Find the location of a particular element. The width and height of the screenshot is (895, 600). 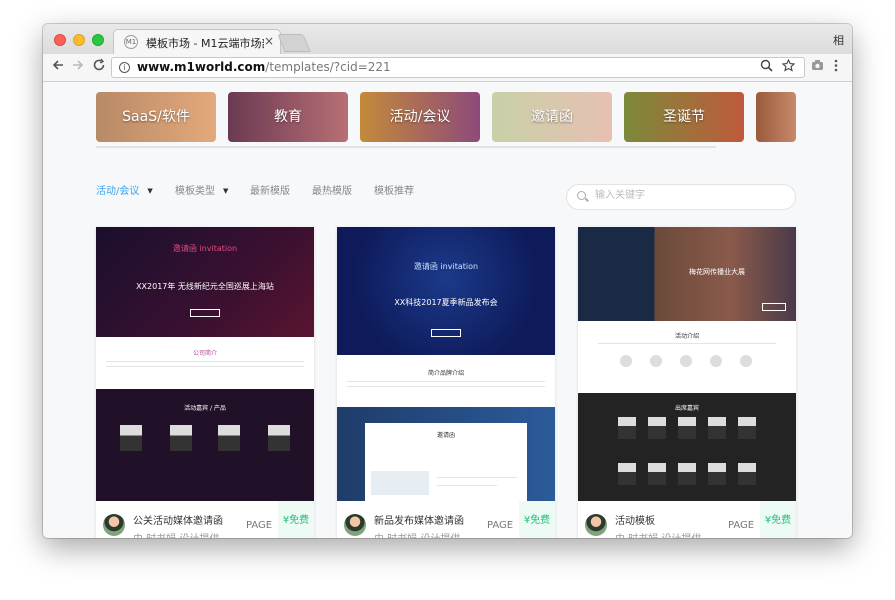

carousel-scrollbar is located at coordinates (406, 147).